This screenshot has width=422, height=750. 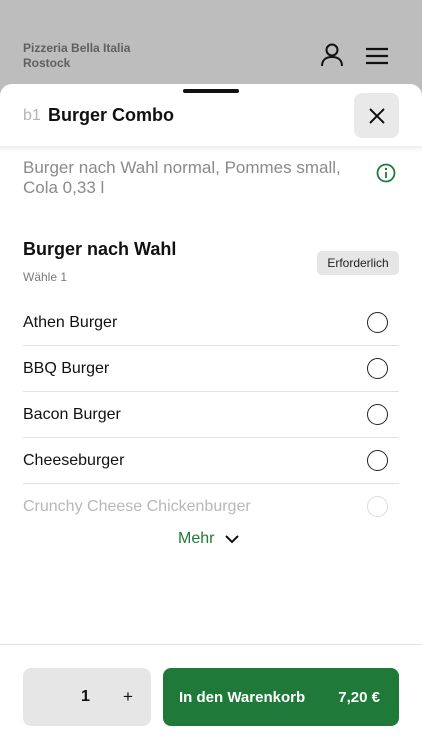 What do you see at coordinates (76, 56) in the screenshot?
I see `restaurant-info: Pizzeria Bella Italia Rostock` at bounding box center [76, 56].